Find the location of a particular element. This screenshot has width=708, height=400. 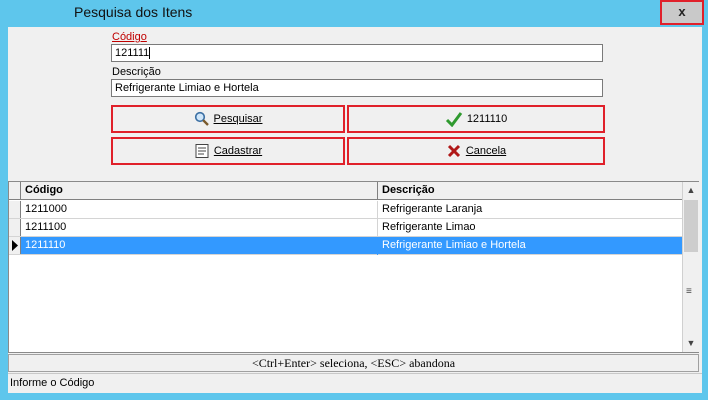

codigo-input: 121111 is located at coordinates (357, 53).